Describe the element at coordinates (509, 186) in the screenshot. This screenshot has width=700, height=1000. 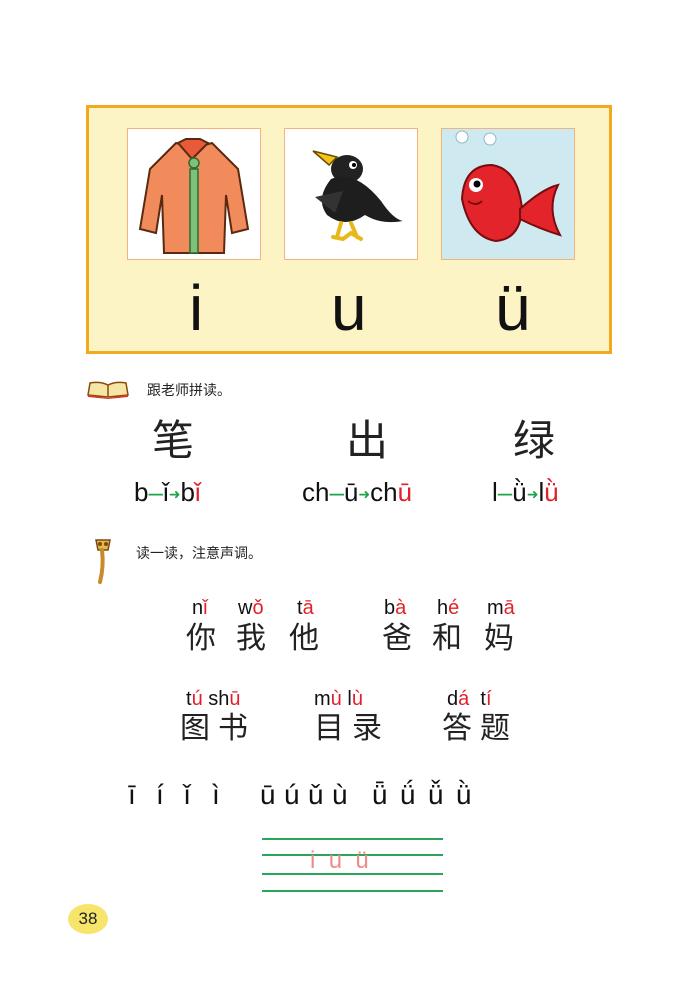
I see `fish-icon` at that location.